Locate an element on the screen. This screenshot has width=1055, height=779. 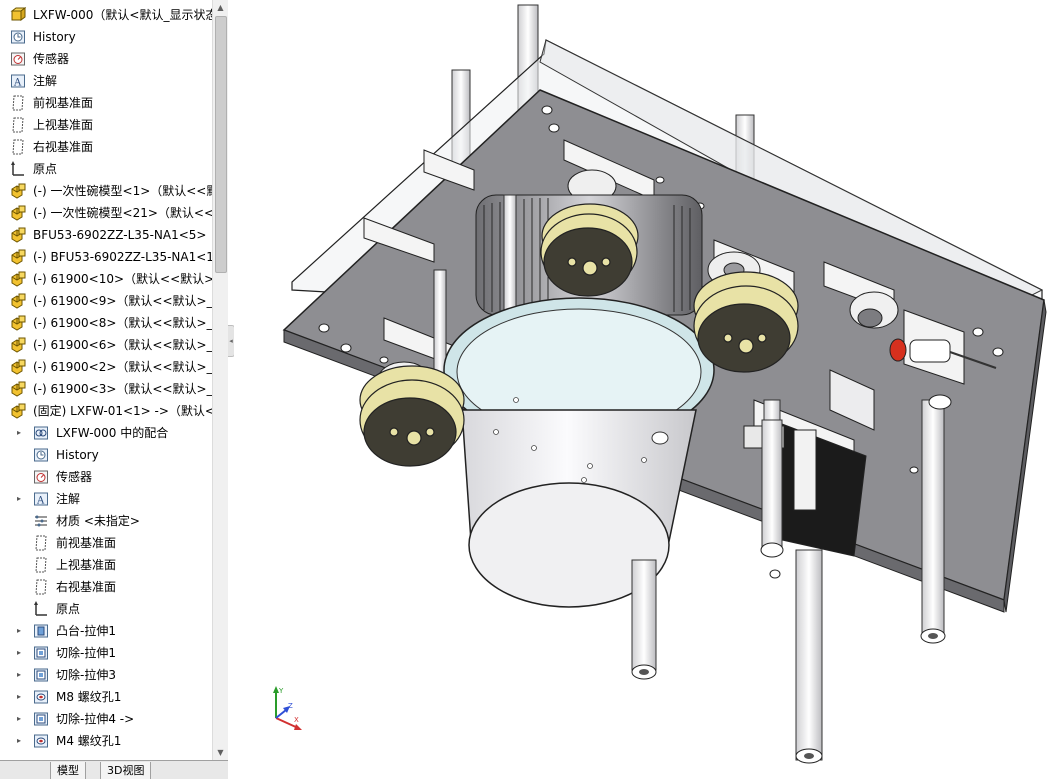
tree-item: (-) 61900<9>（默认<<默认>_显 is located at coordinates (106, 301).